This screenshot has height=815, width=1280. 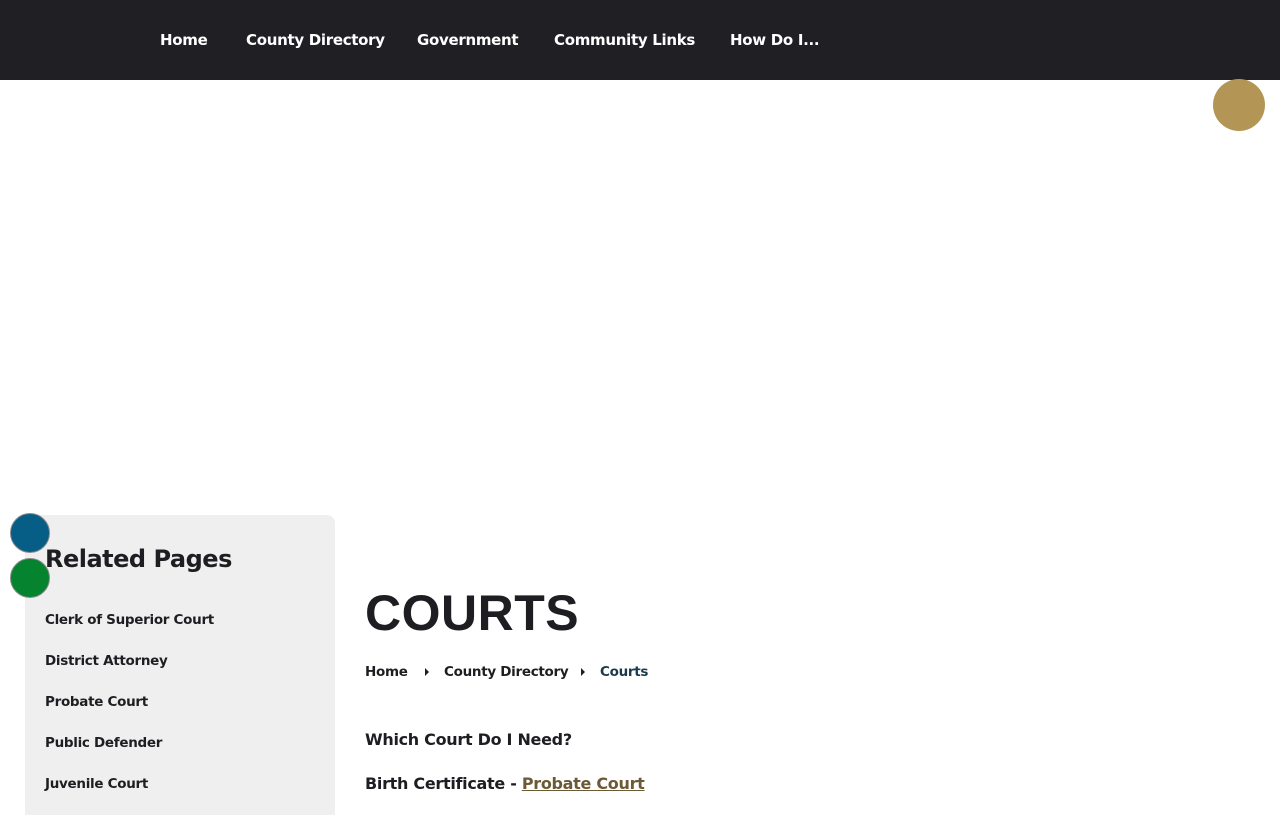 What do you see at coordinates (96, 784) in the screenshot?
I see `sidebar-link-juvenile-court: Juvenile Court` at bounding box center [96, 784].